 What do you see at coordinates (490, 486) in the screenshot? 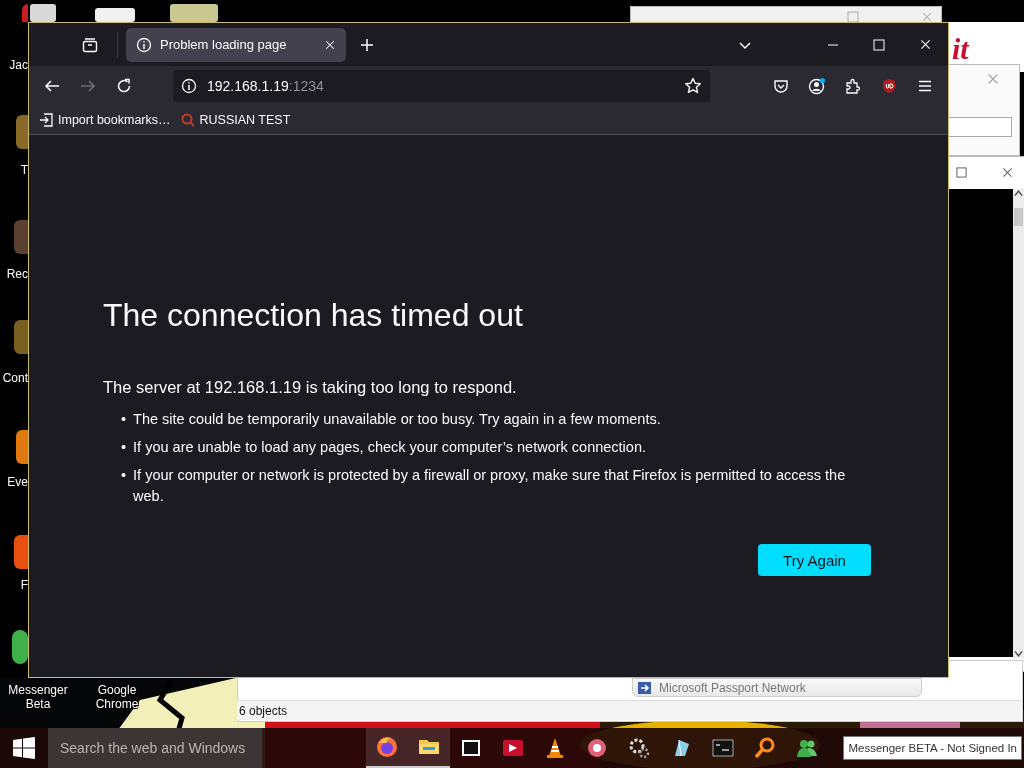
I see `tip-text: If your computer or network is protected by a firewall or proxy, make sure that Firefox is permitted to access the web.` at bounding box center [490, 486].